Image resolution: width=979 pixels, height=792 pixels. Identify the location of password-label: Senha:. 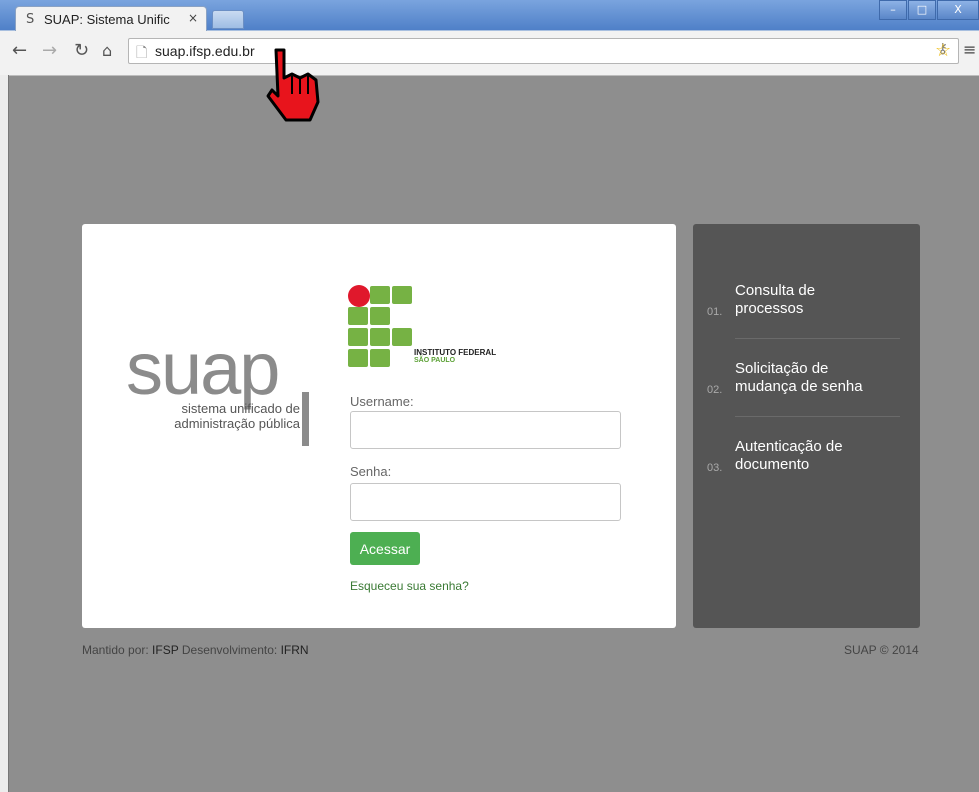
(371, 471).